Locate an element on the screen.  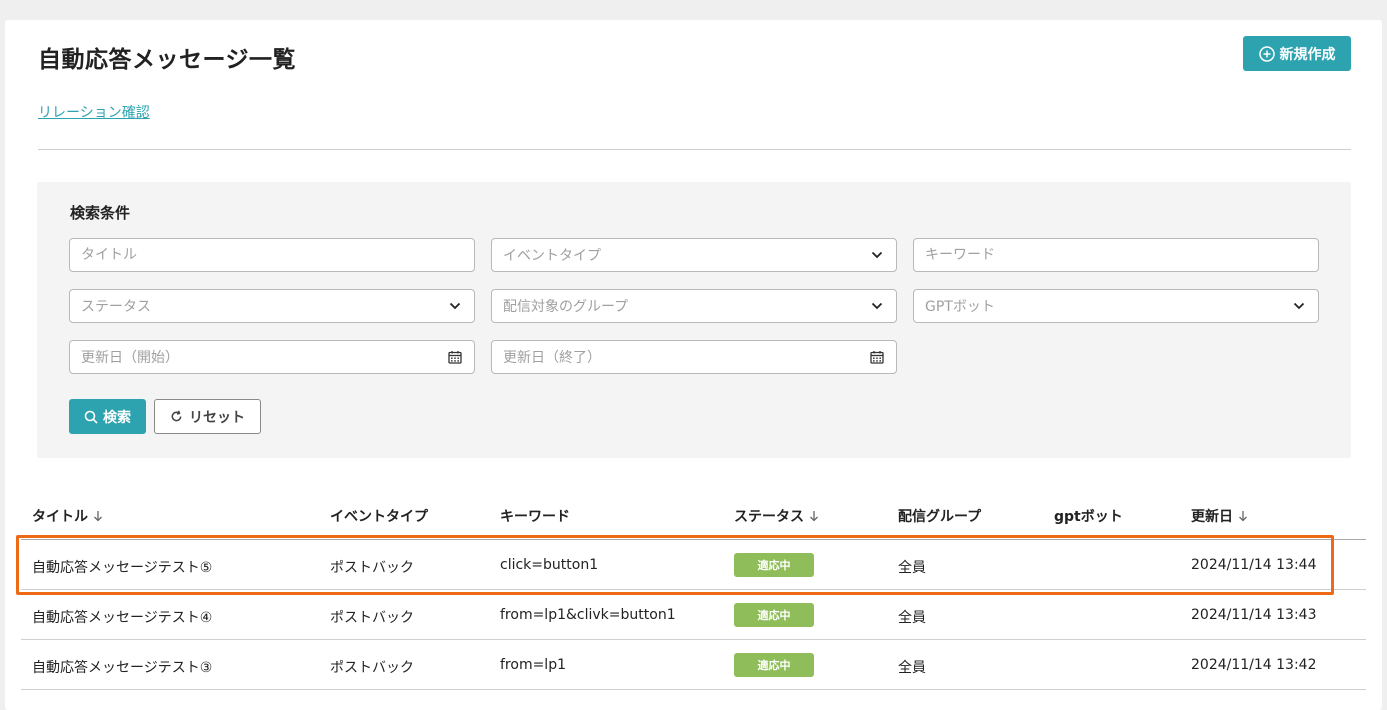
column-header-group: 配信グループ is located at coordinates (940, 517).